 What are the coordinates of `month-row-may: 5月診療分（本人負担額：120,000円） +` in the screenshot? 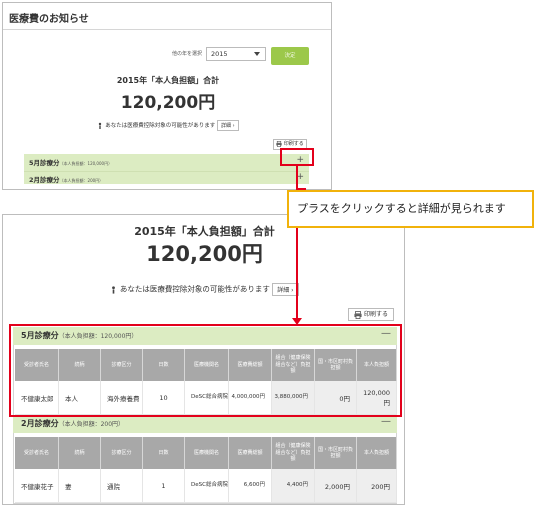 It's located at (166, 162).